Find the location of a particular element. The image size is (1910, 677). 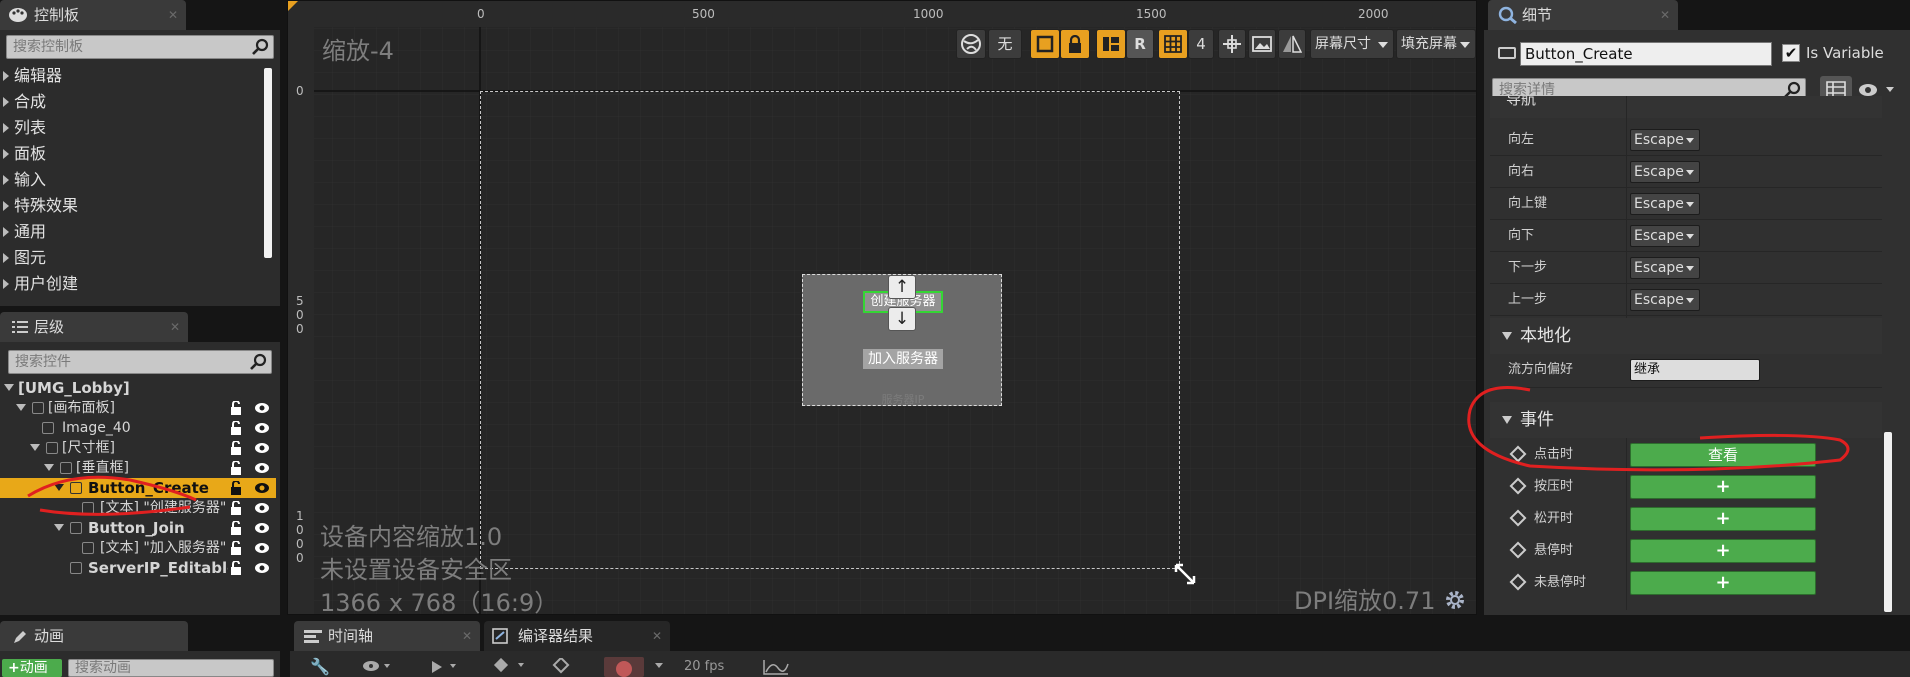

palette-scrollbar is located at coordinates (268, 163).